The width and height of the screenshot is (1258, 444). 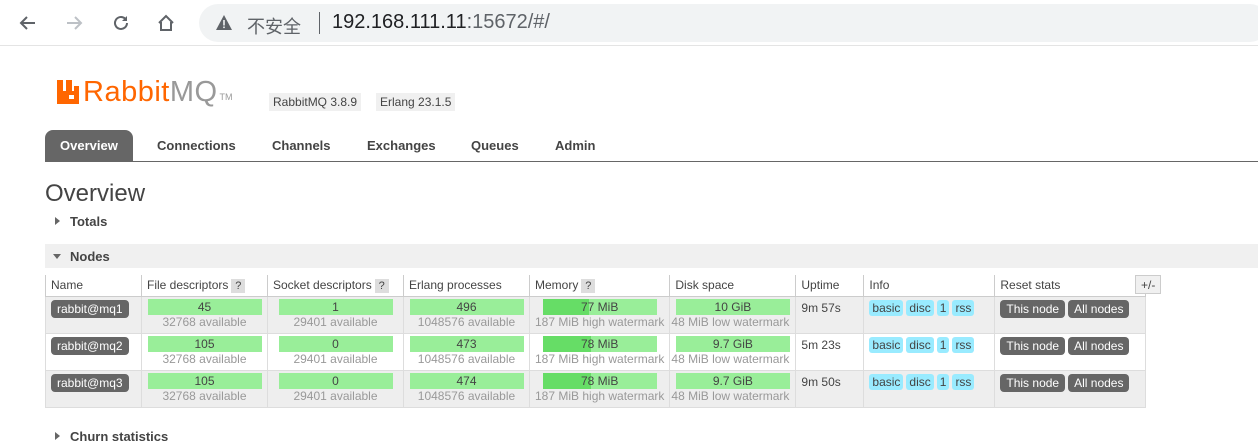 What do you see at coordinates (89, 221) in the screenshot?
I see `totals-section-label: Totals` at bounding box center [89, 221].